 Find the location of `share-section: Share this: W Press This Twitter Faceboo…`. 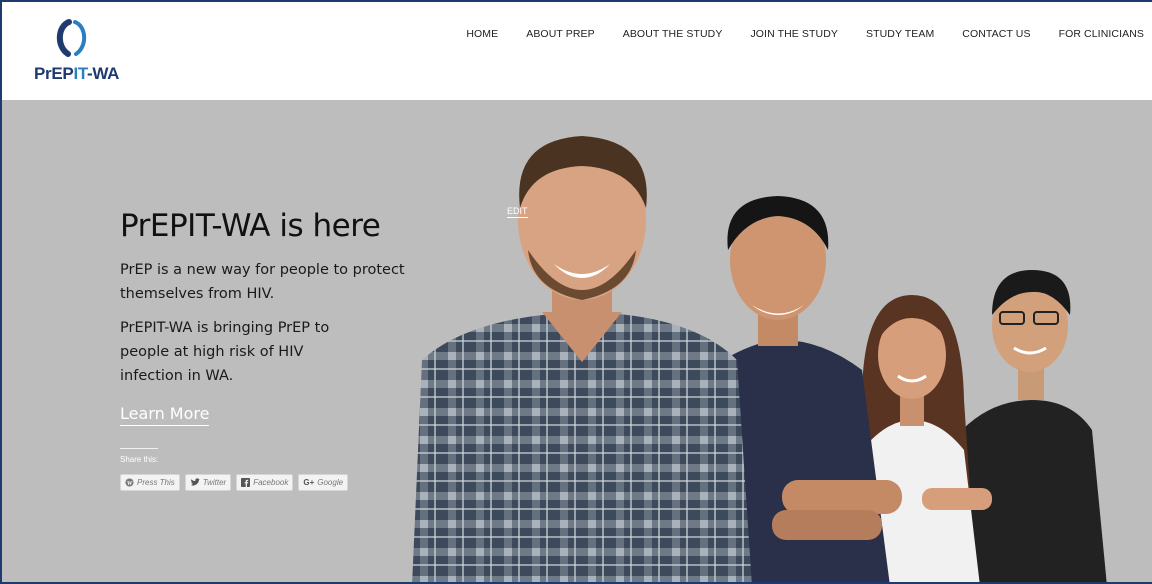

share-section: Share this: W Press This Twitter Faceboo… is located at coordinates (270, 469).